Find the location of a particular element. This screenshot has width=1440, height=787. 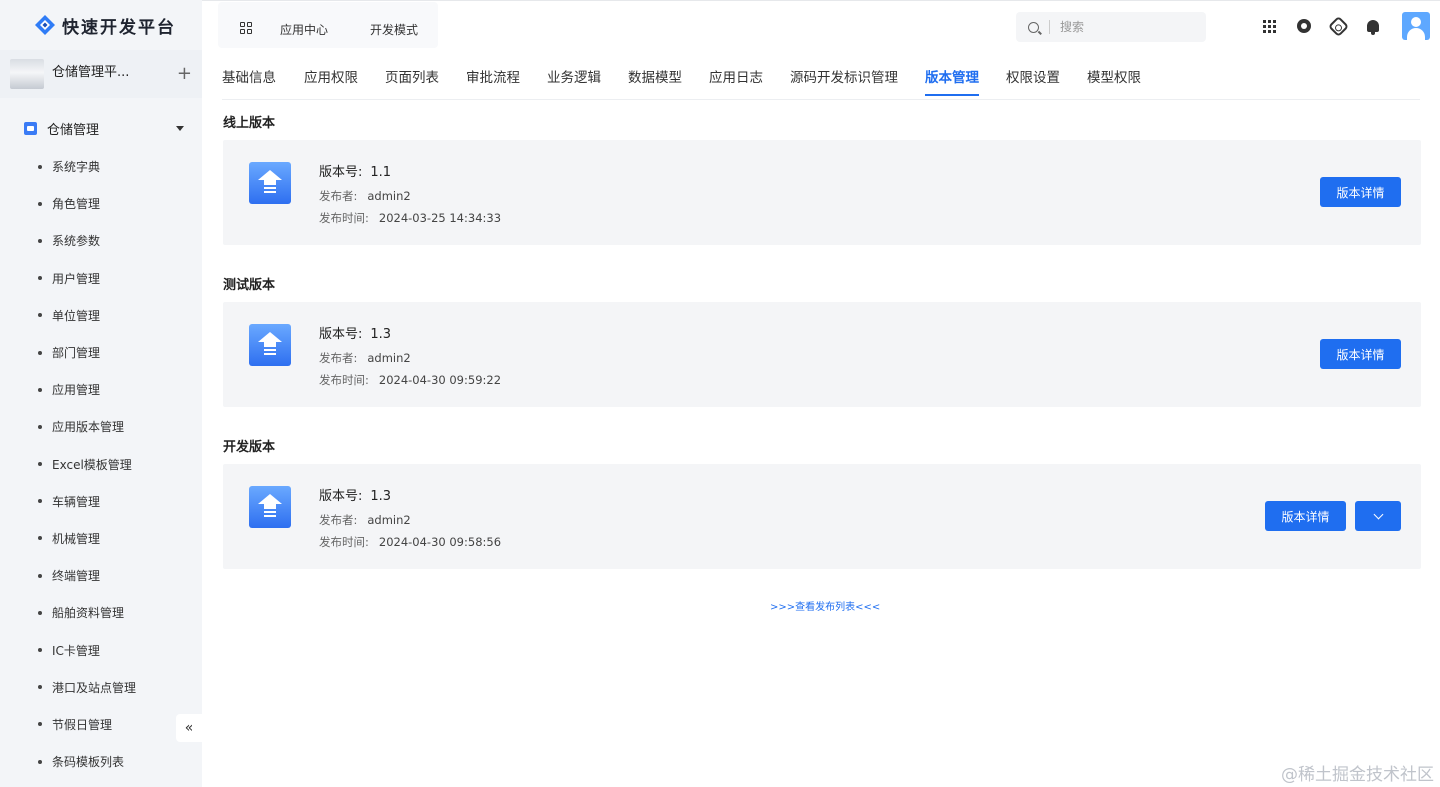

section-title-test: 测试版本 is located at coordinates (249, 285).